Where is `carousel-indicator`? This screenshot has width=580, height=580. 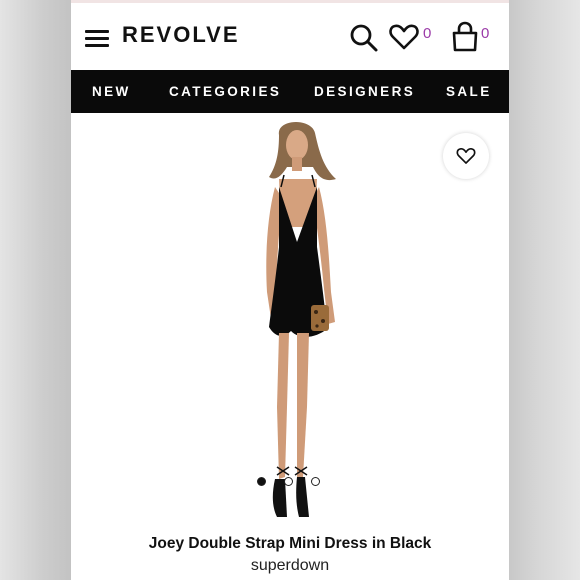
carousel-indicator is located at coordinates (292, 483).